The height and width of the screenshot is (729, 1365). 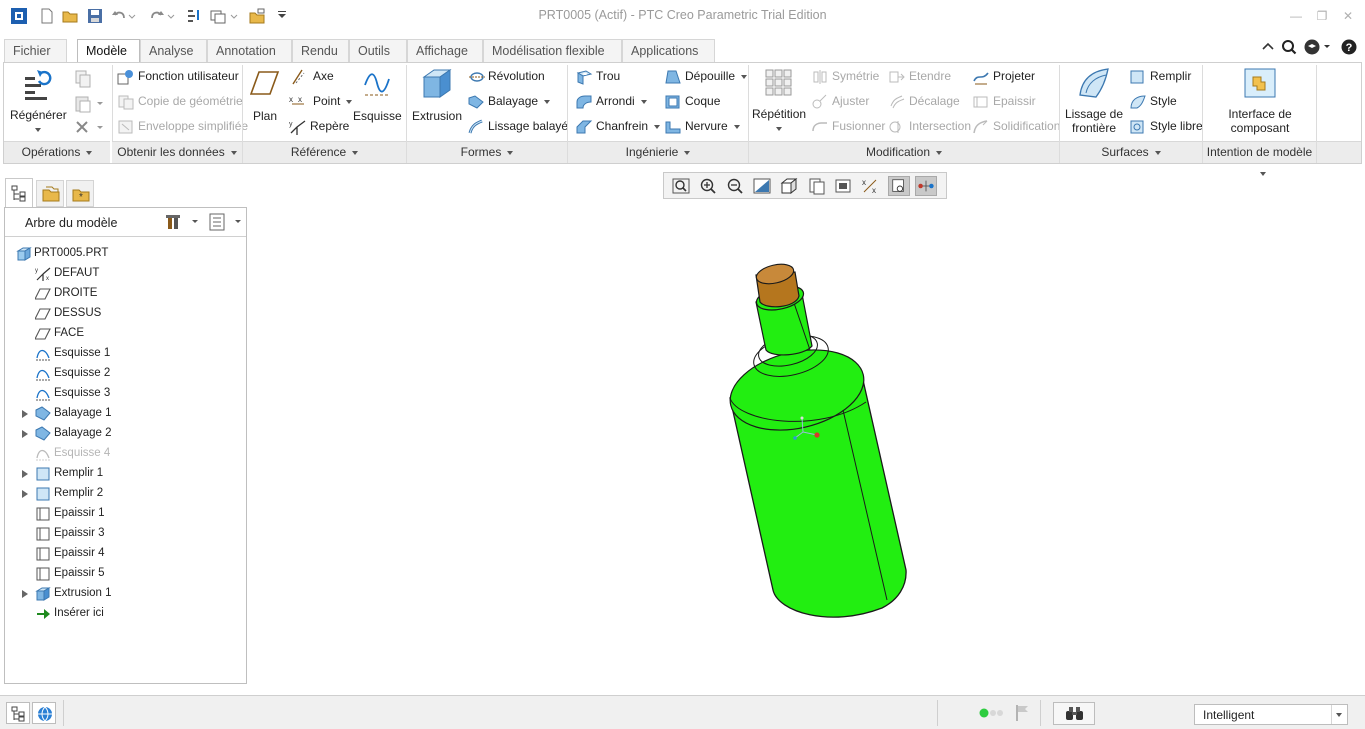 What do you see at coordinates (1289, 47) in the screenshot?
I see `search-icon` at bounding box center [1289, 47].